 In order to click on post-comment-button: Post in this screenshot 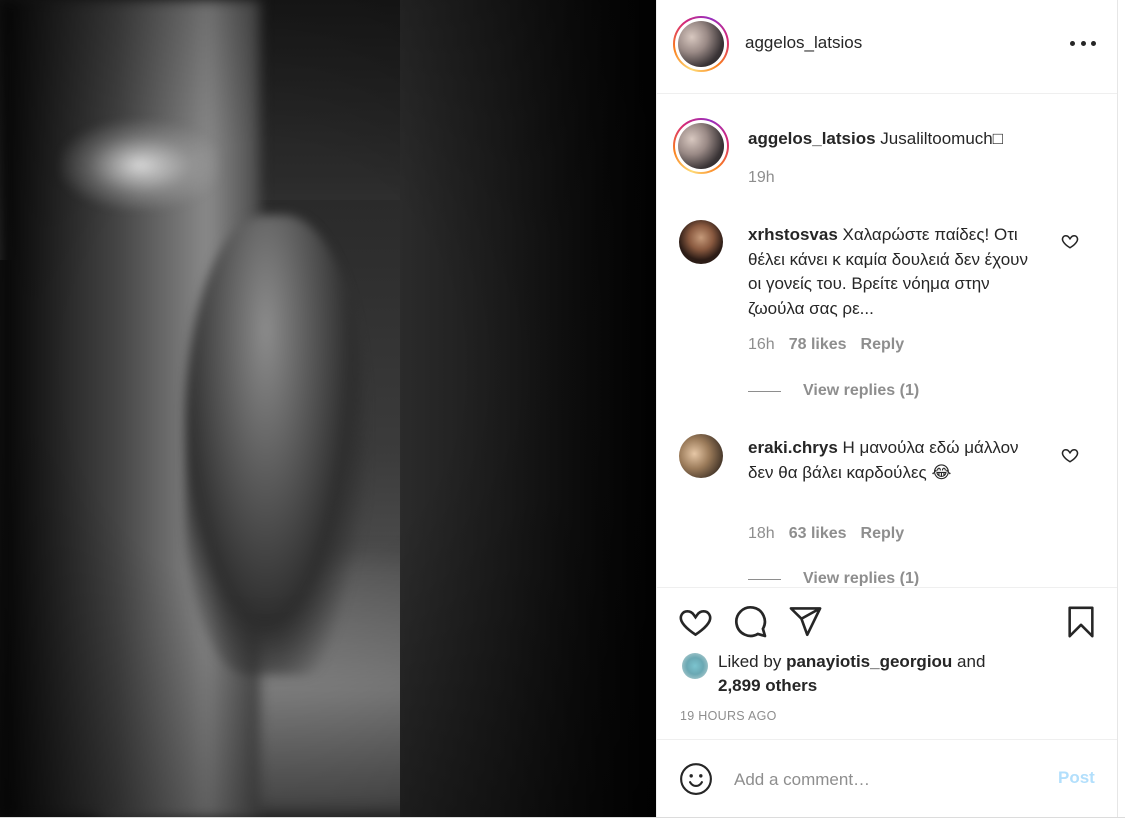, I will do `click(1076, 778)`.